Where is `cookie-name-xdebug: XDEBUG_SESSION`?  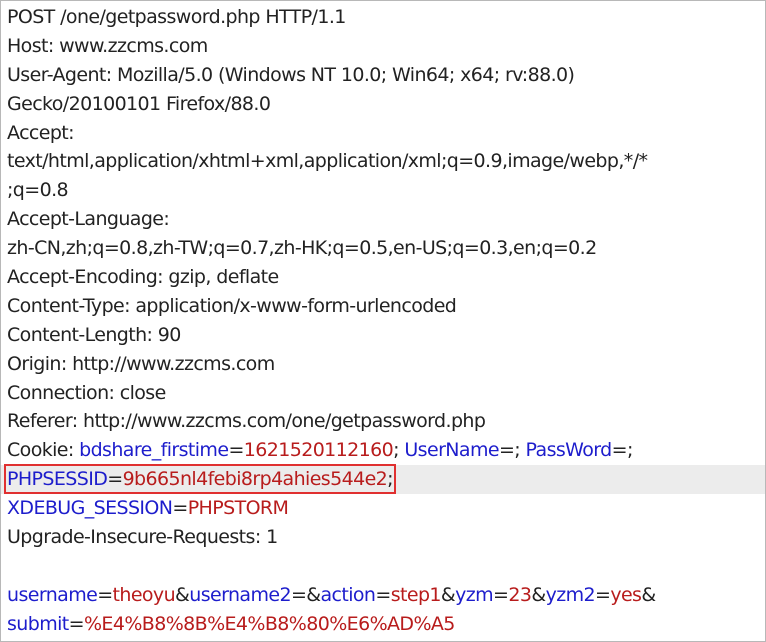 cookie-name-xdebug: XDEBUG_SESSION is located at coordinates (90, 508).